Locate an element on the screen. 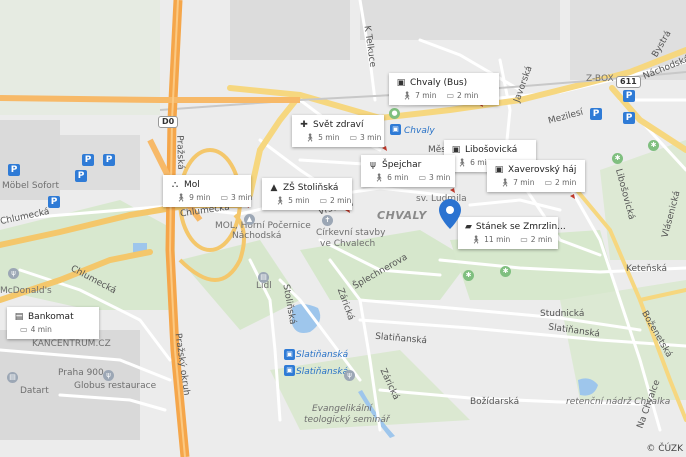 The image size is (686, 457). poi-card-spejchar: ψ Špejchar 🚶︎ 6 min ▭ 3 min is located at coordinates (408, 171).